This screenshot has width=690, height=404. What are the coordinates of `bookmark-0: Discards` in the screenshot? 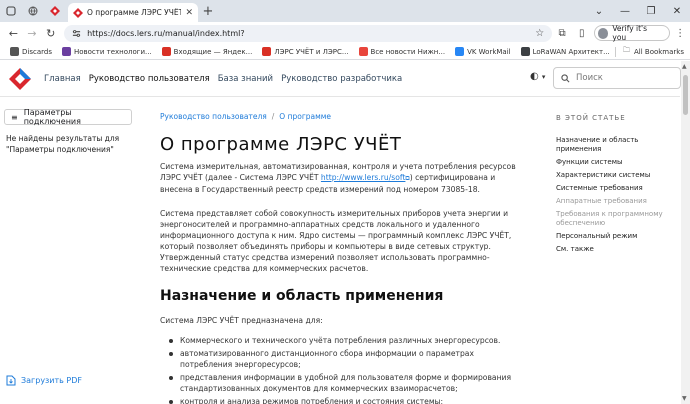 It's located at (31, 51).